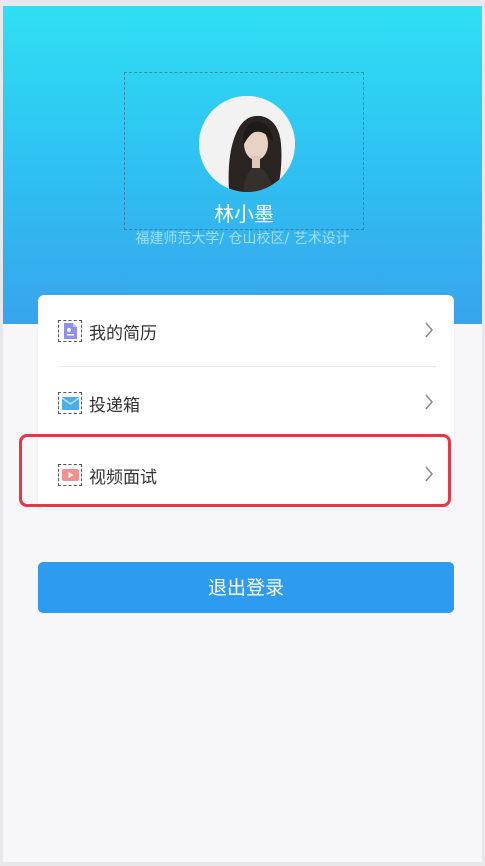 This screenshot has height=866, width=485. Describe the element at coordinates (235, 470) in the screenshot. I see `video-interview-highlight` at that location.